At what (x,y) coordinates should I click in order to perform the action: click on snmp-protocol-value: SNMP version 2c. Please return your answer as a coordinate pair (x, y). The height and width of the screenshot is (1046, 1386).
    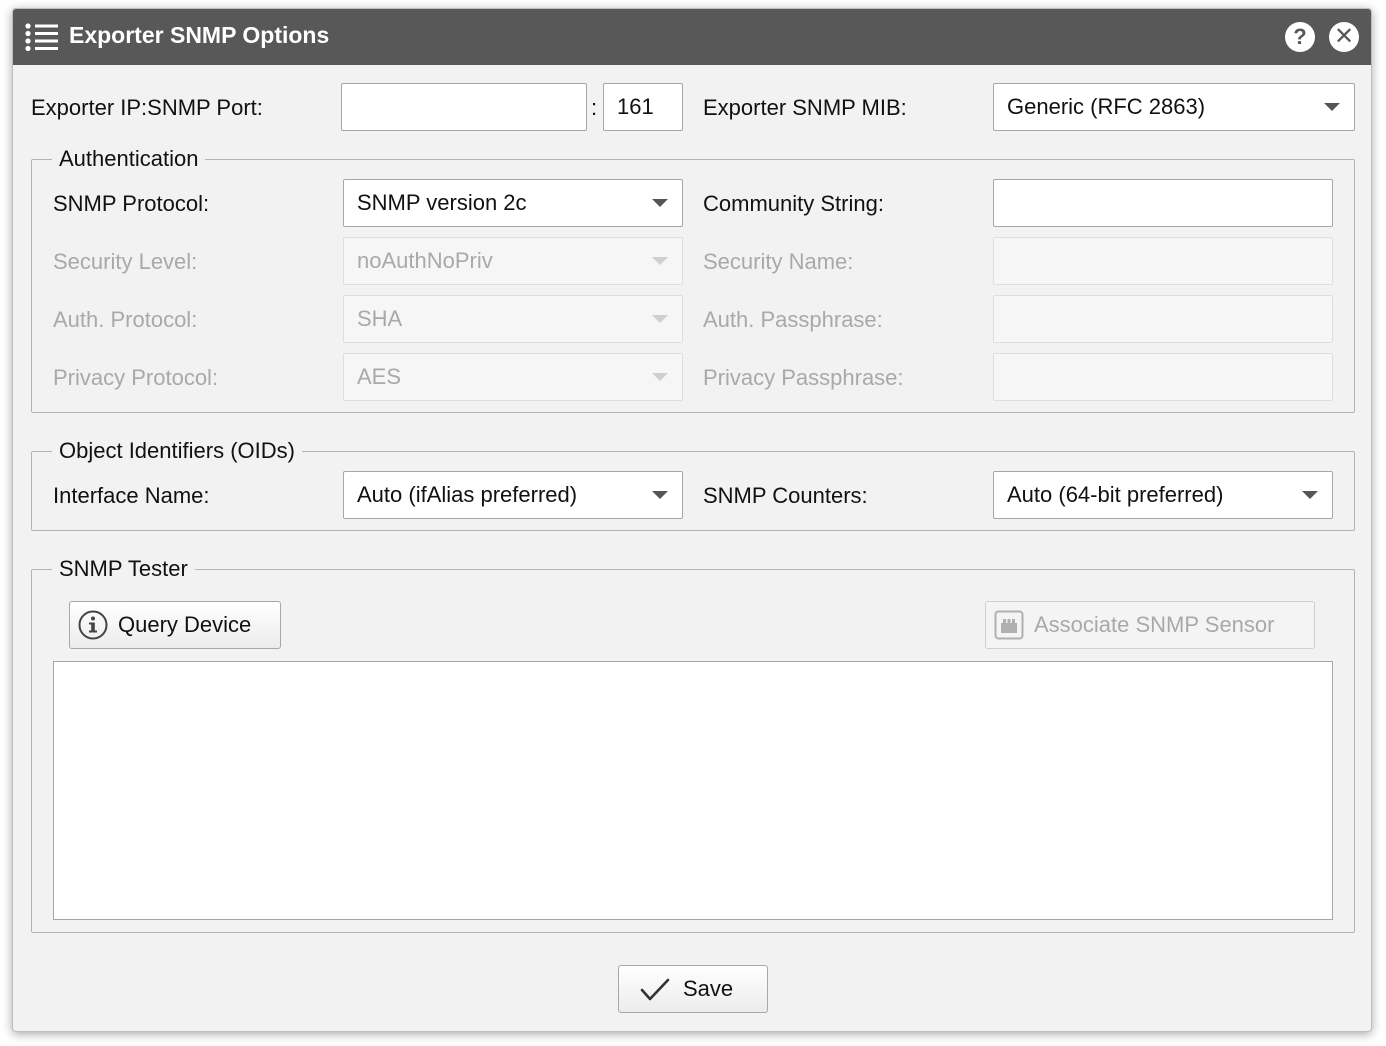
    Looking at the image, I should click on (442, 202).